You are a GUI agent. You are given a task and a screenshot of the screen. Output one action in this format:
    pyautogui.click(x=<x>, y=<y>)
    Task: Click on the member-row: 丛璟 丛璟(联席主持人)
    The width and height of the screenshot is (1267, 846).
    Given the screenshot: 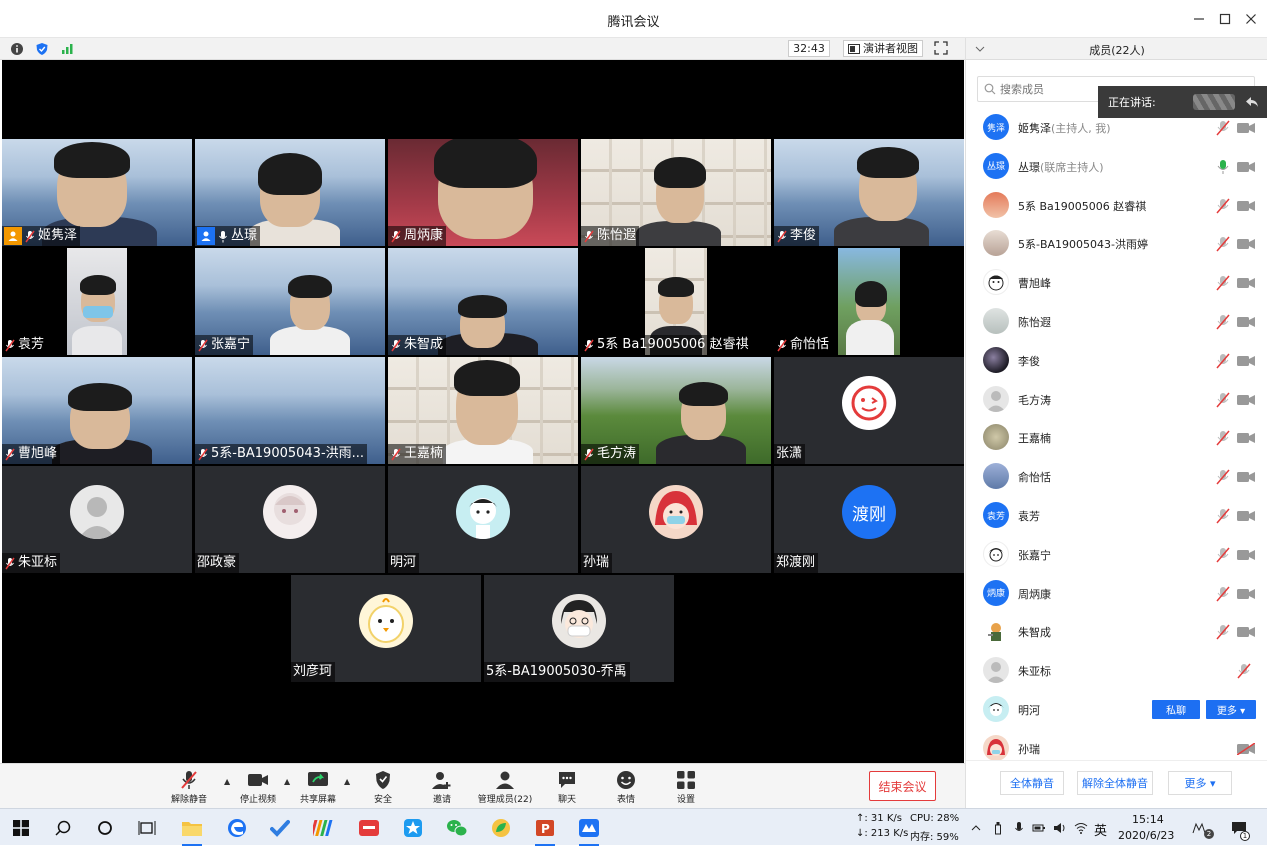 What is the action you would take?
    pyautogui.click(x=1116, y=167)
    